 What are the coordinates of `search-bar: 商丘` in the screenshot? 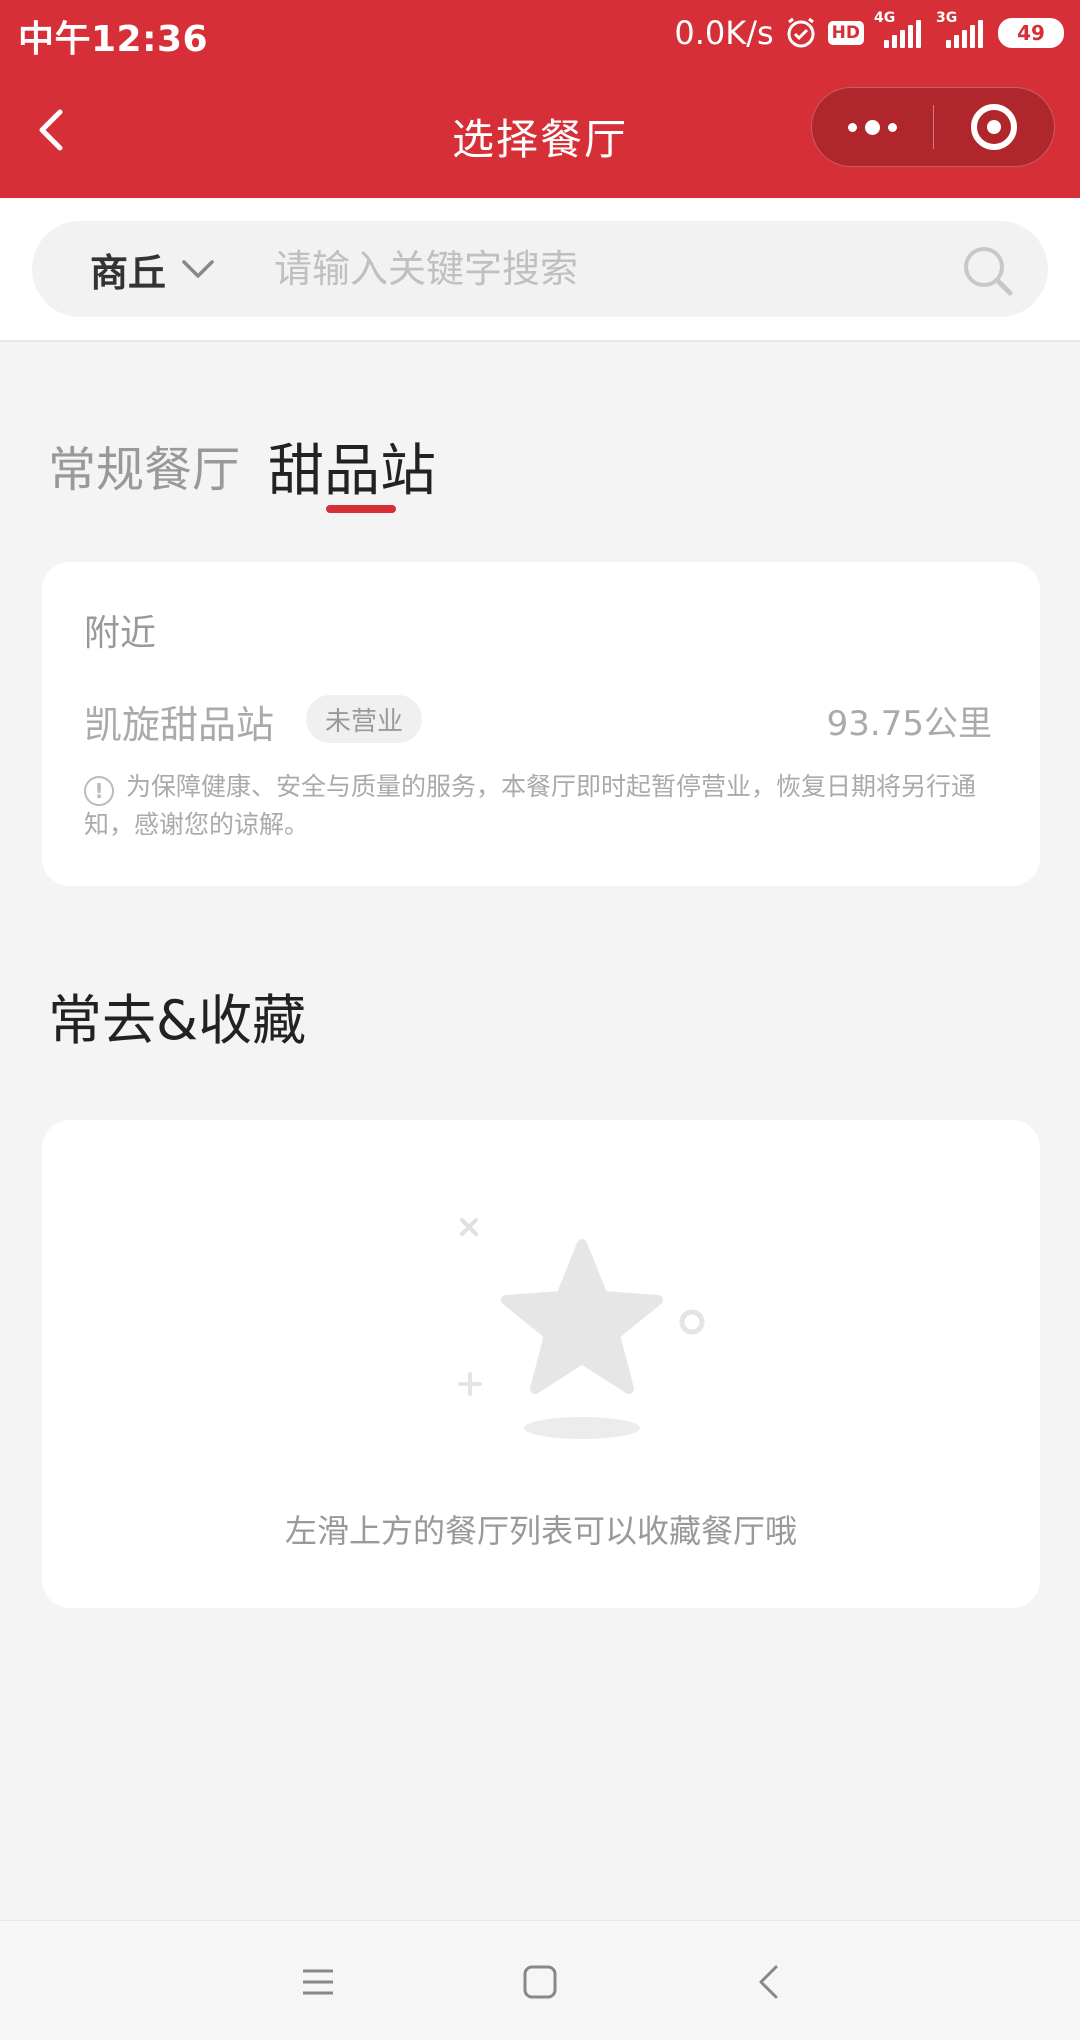 It's located at (540, 270).